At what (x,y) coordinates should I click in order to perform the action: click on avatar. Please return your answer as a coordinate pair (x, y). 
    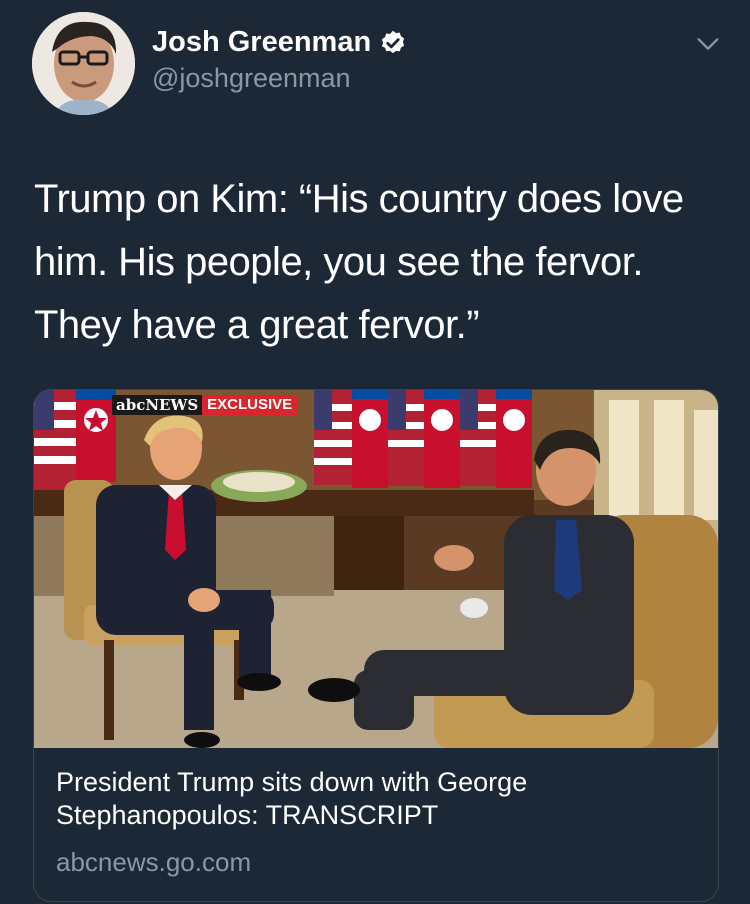
    Looking at the image, I should click on (83, 63).